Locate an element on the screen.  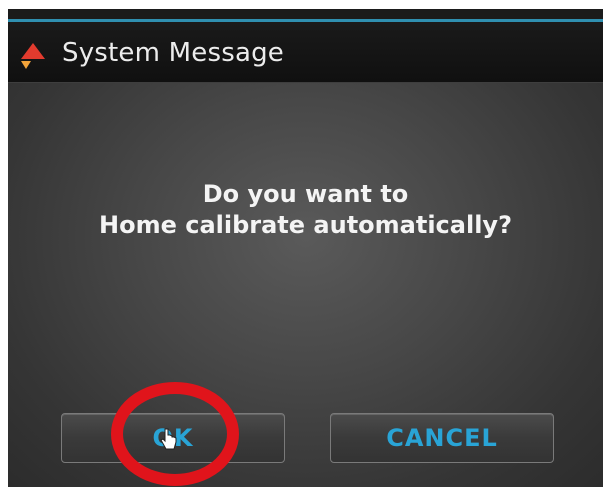
dialog-titlebar: System Message is located at coordinates (305, 52).